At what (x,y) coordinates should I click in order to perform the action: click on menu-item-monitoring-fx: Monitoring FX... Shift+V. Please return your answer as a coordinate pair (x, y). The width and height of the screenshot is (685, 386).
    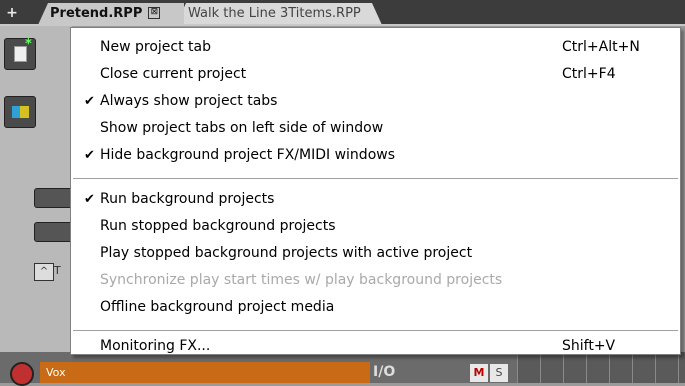
    Looking at the image, I should click on (375, 346).